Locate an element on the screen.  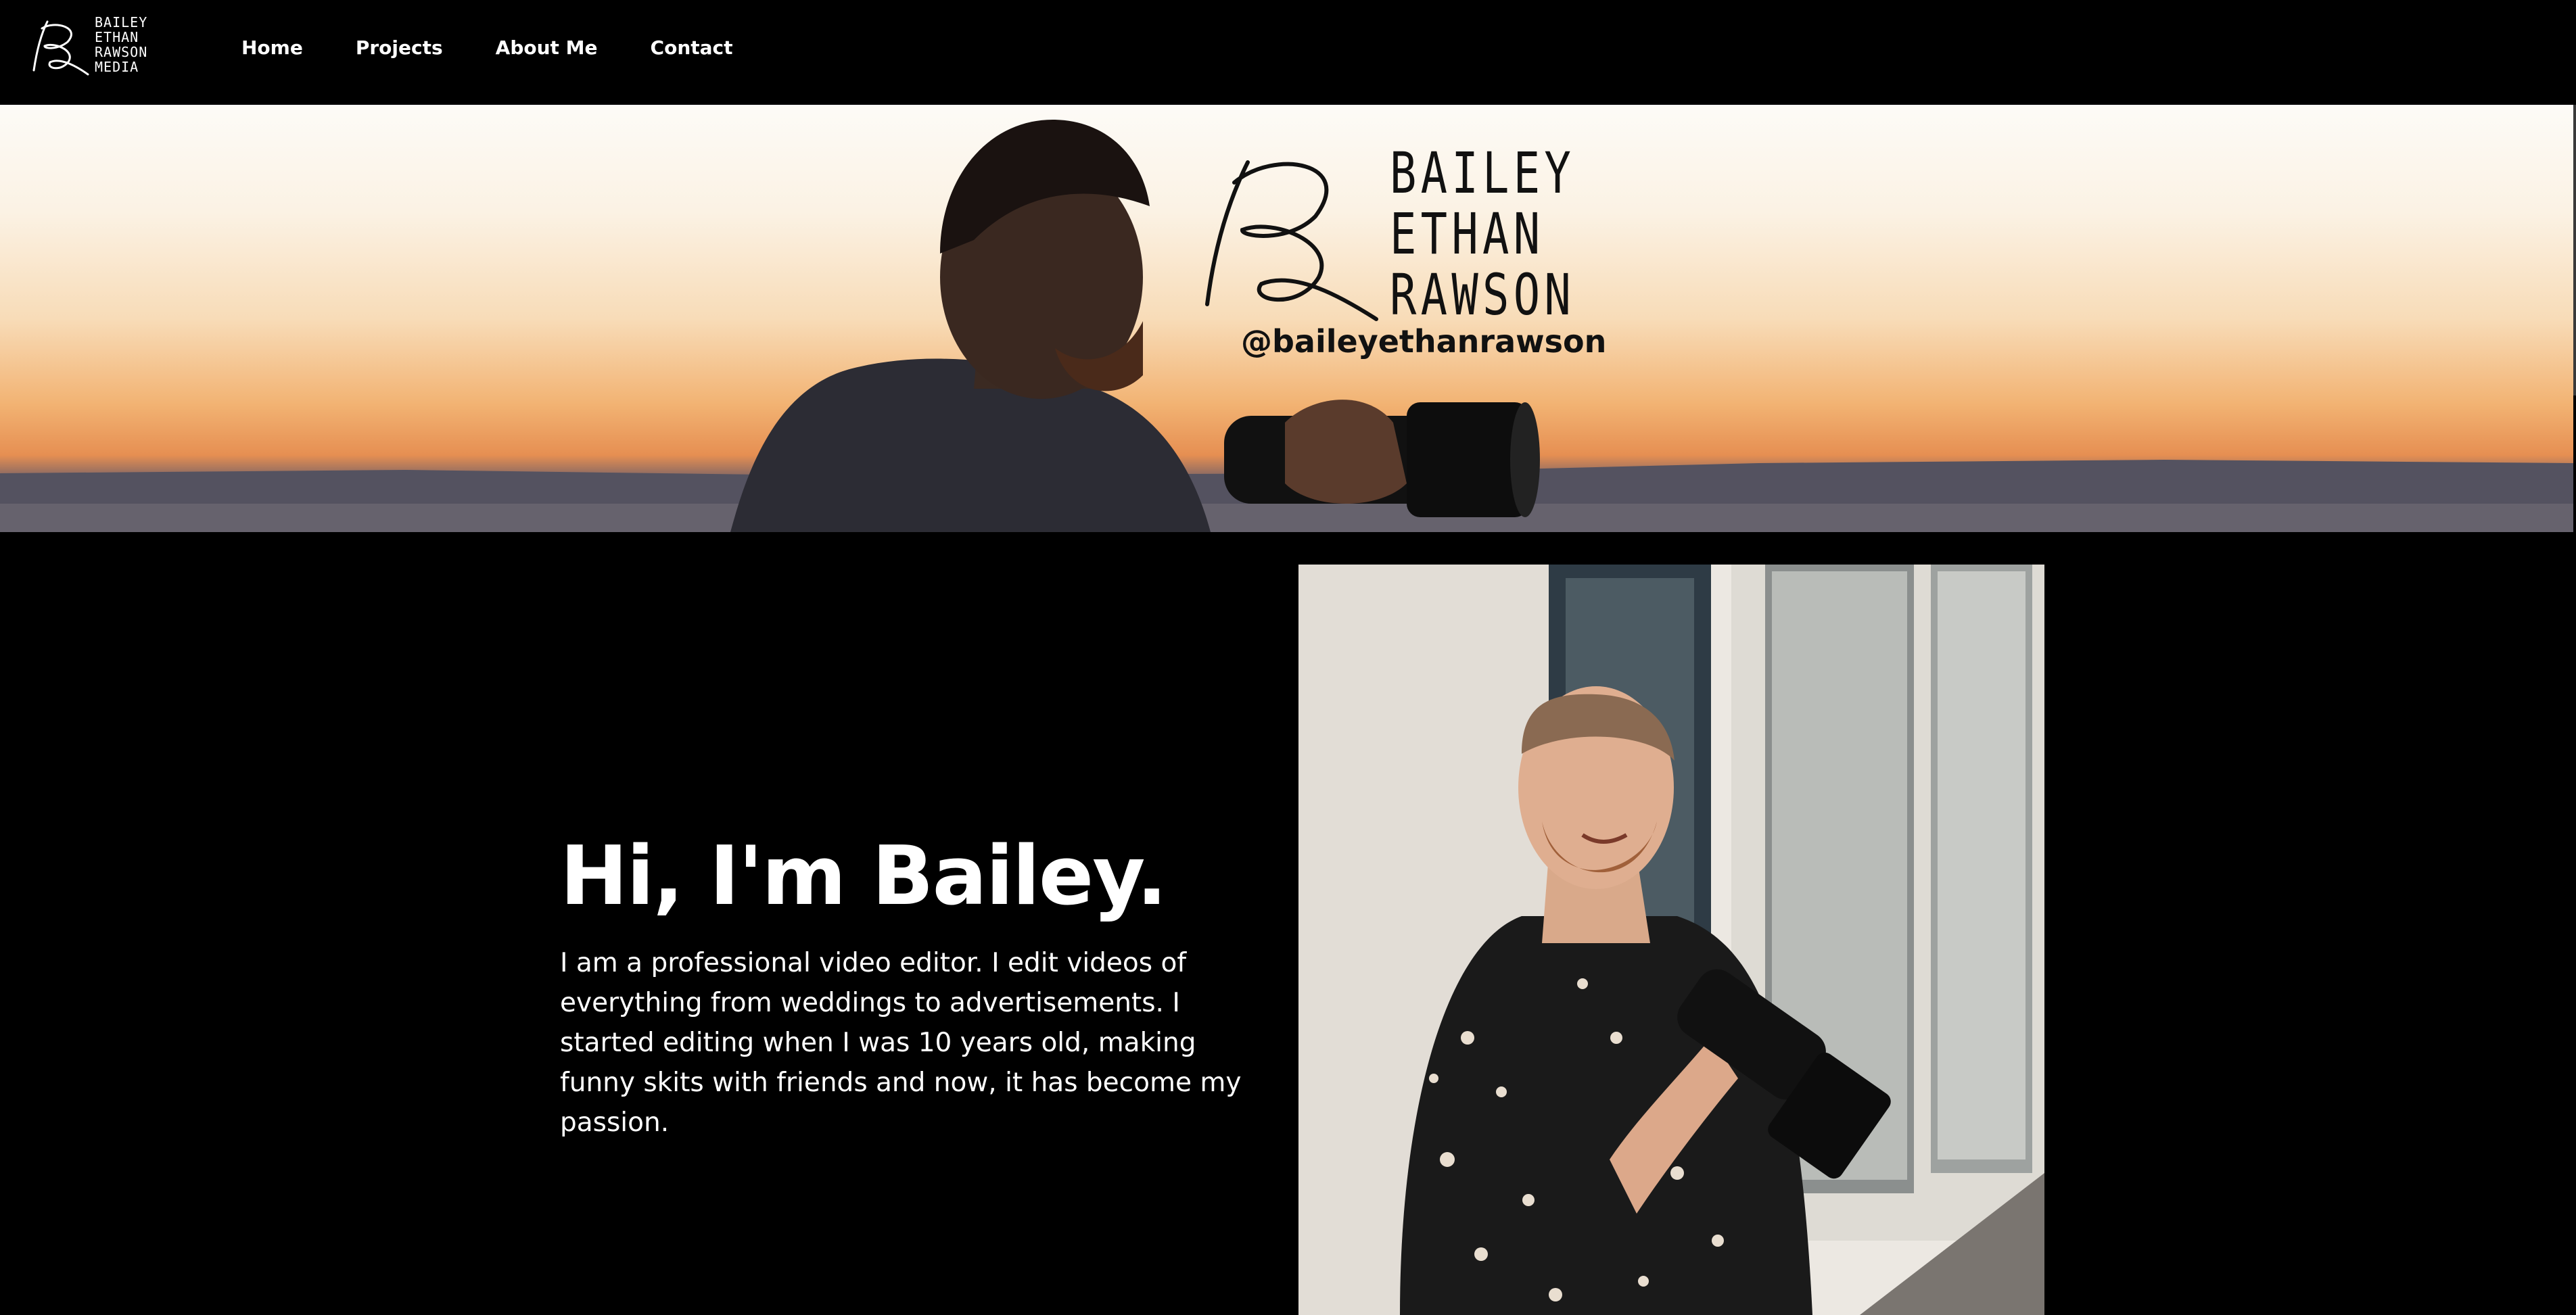
banner-signature-icon is located at coordinates (1291, 241).